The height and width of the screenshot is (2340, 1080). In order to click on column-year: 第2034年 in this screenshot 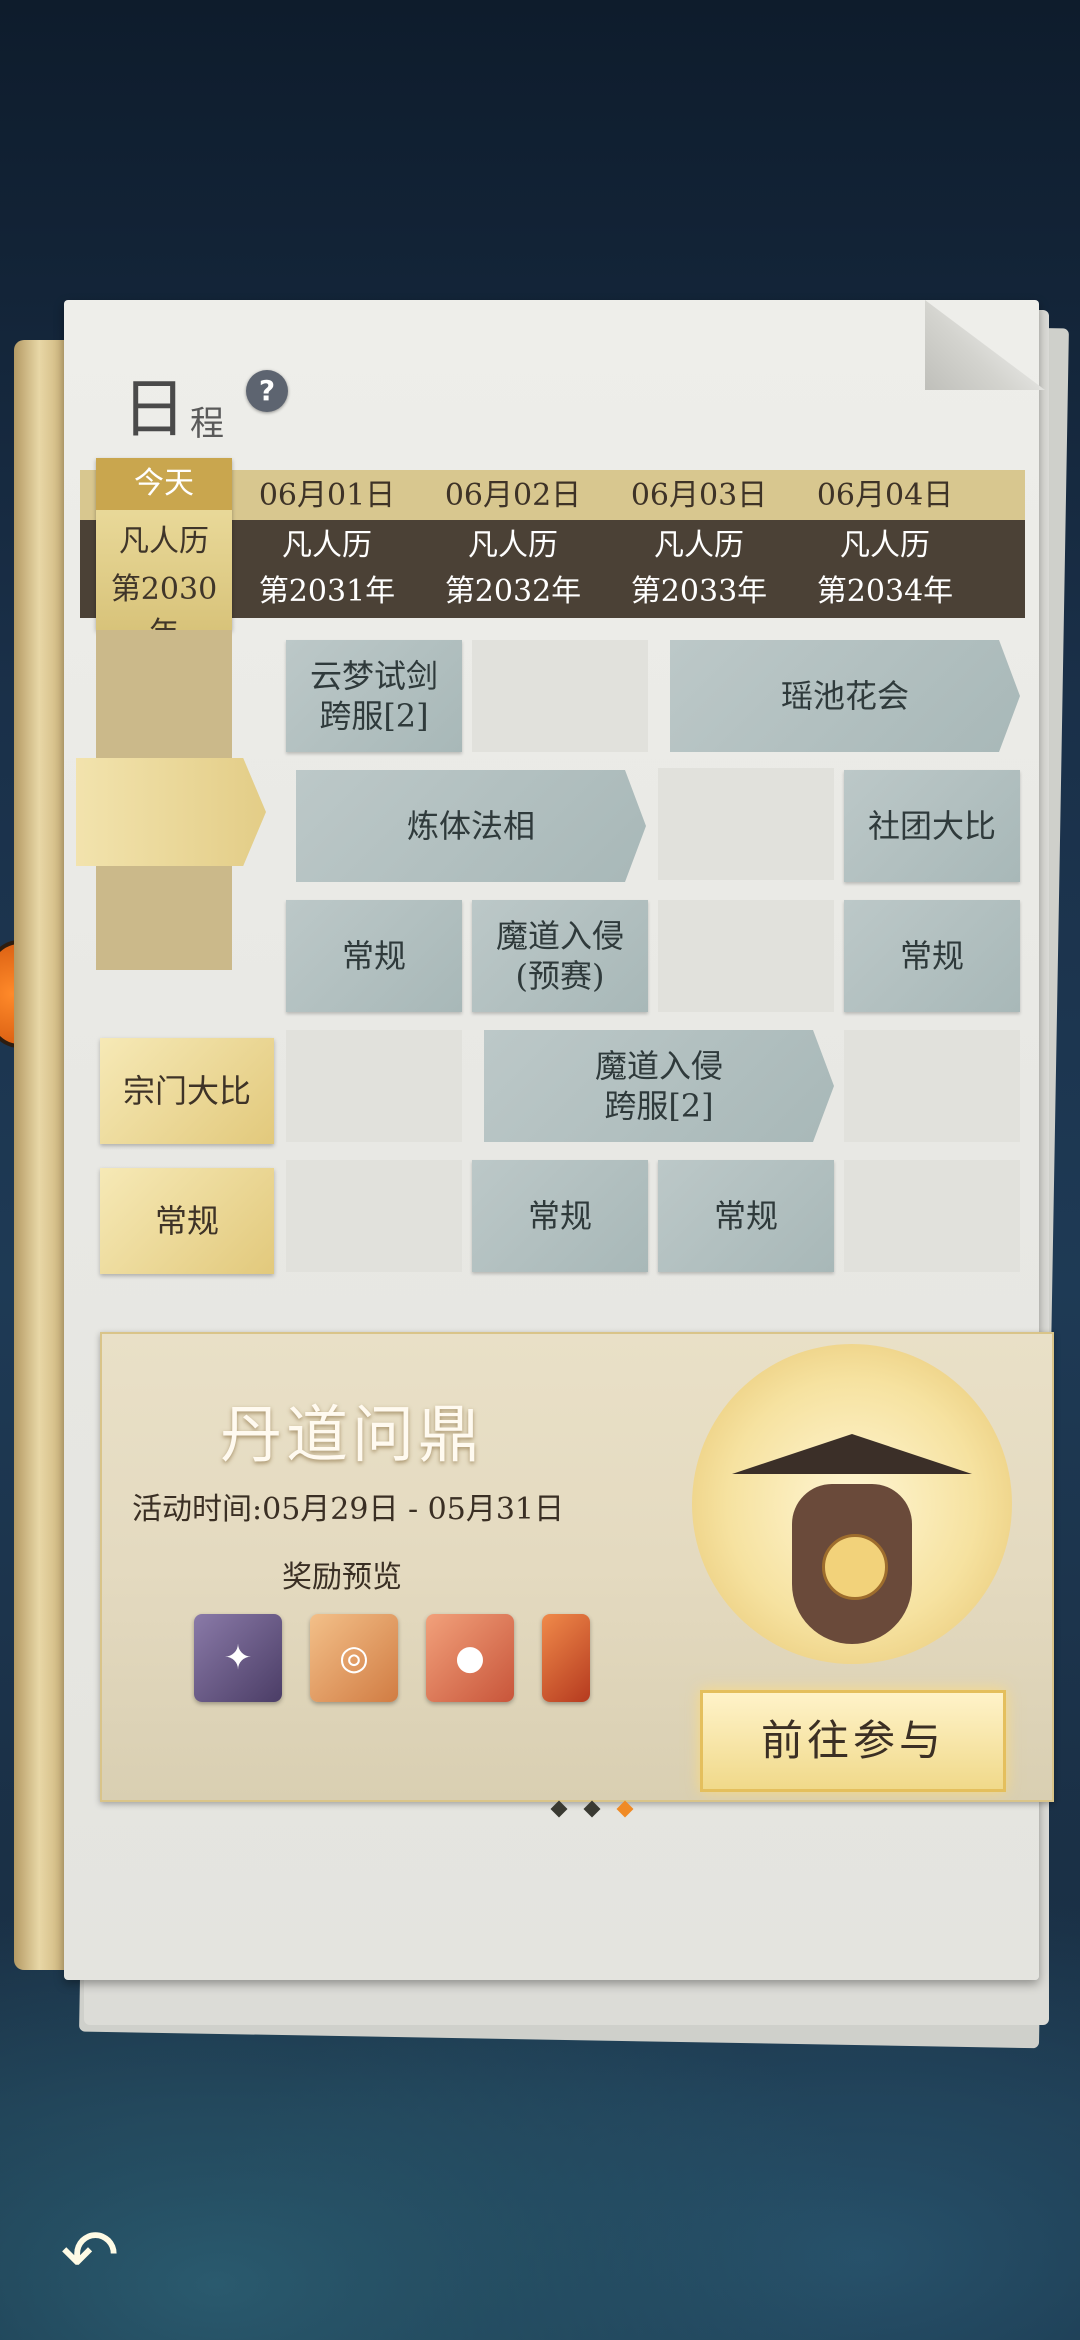, I will do `click(885, 591)`.